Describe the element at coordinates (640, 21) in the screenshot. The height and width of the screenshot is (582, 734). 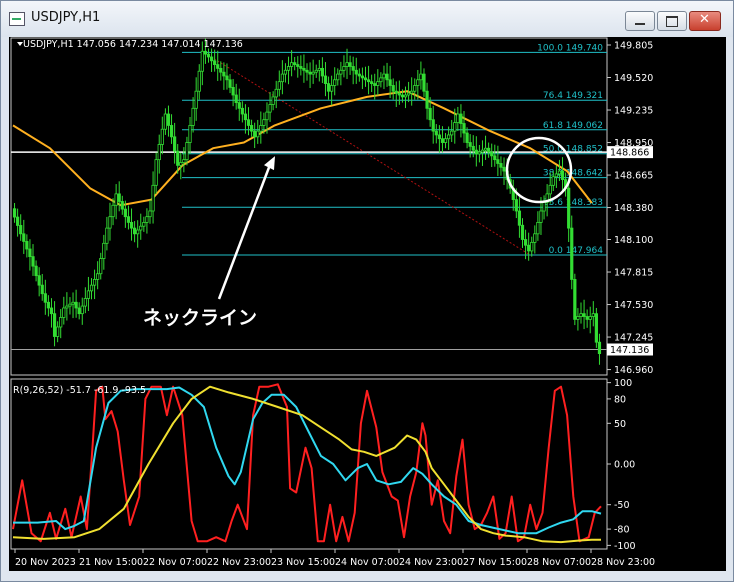
I see `minimize-button` at that location.